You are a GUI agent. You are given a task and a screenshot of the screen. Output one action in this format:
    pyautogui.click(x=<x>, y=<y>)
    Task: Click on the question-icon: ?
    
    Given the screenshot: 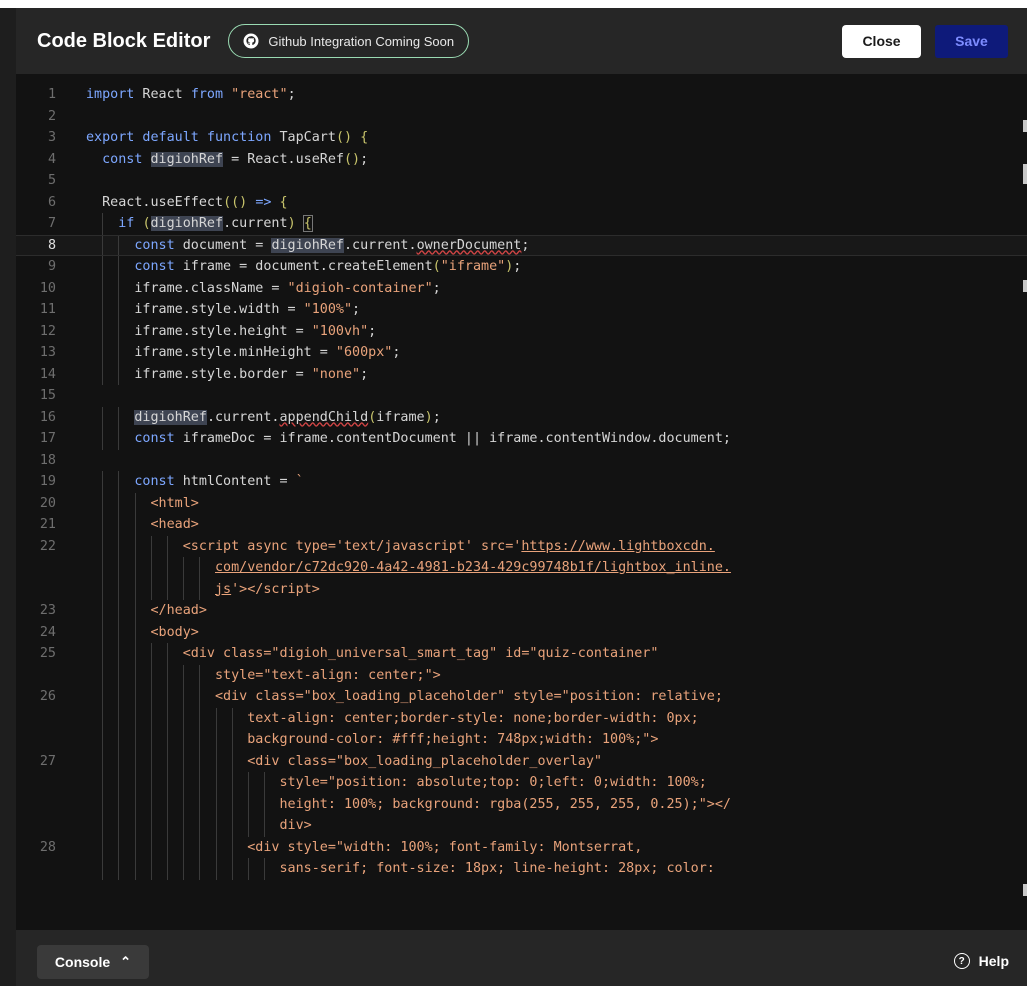 What is the action you would take?
    pyautogui.click(x=961, y=961)
    